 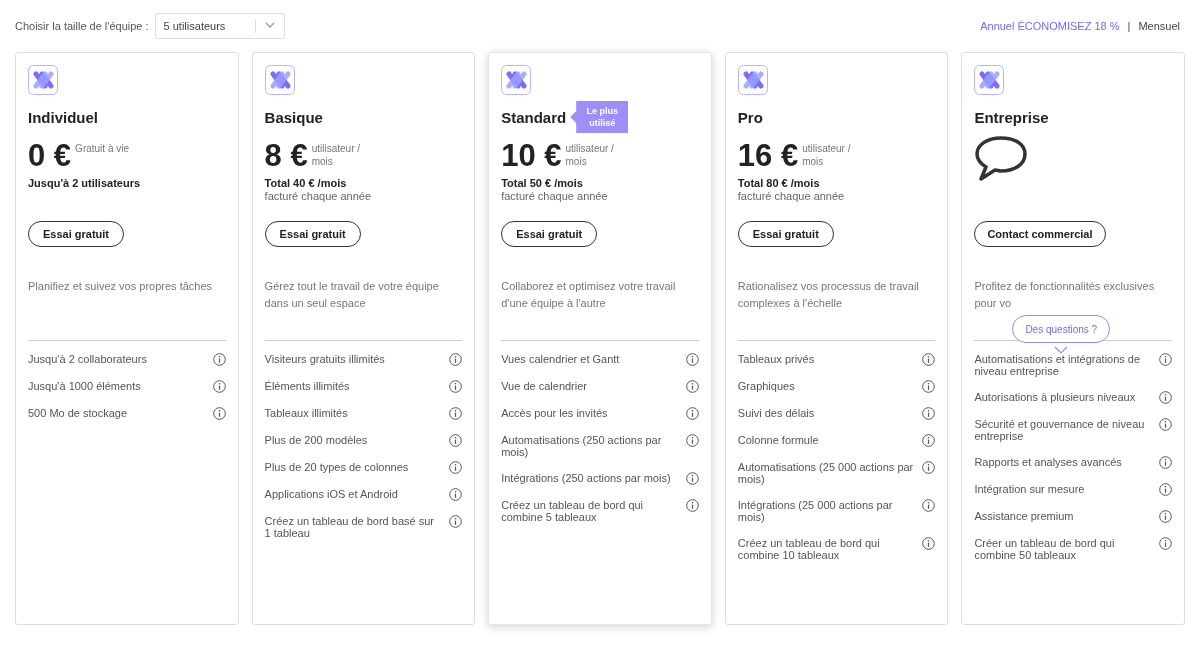 What do you see at coordinates (573, 511) in the screenshot?
I see `feature-text: Créez un tableau de bord qui combine 5 tableaux` at bounding box center [573, 511].